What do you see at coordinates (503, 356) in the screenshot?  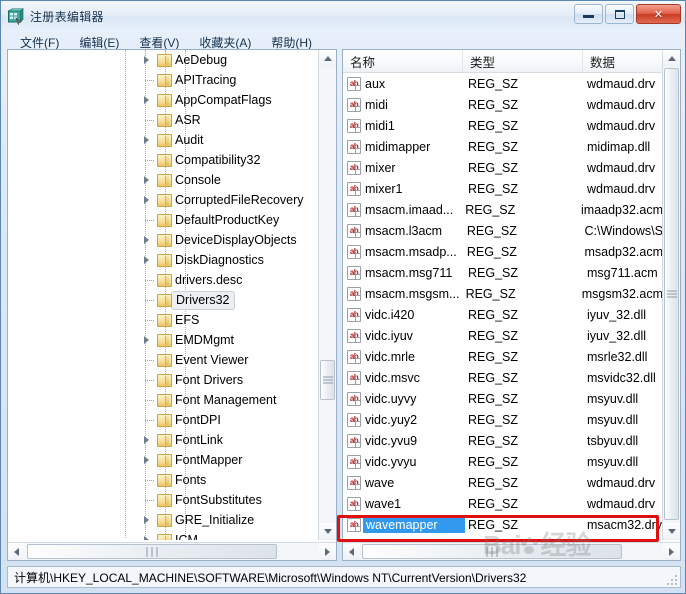 I see `table-row: ab vidc.mrle REG_SZ msrle32.dll` at bounding box center [503, 356].